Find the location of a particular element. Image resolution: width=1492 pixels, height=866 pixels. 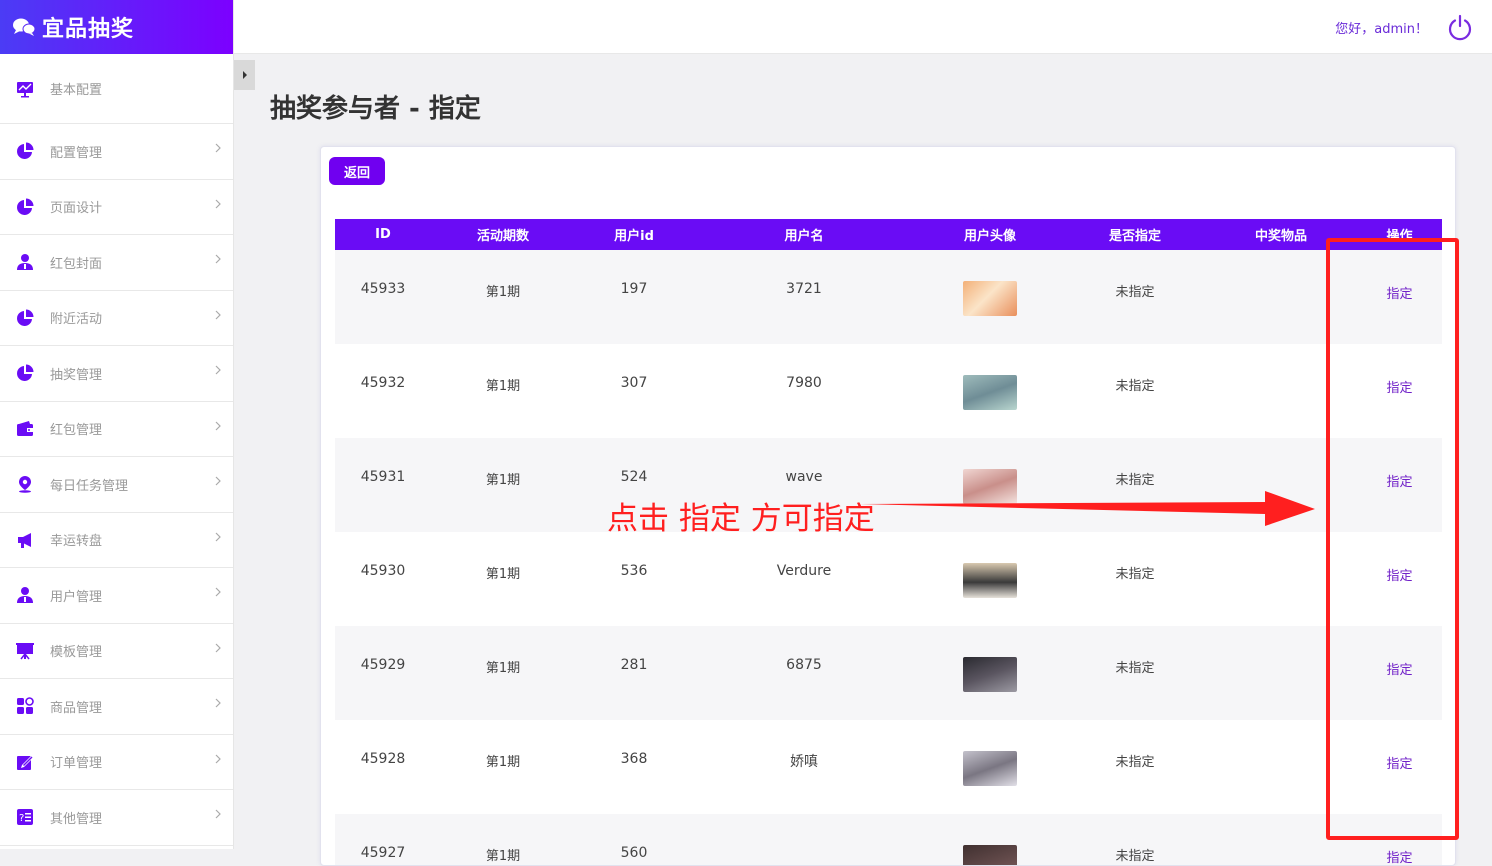

sidebar-item: 红包管理 is located at coordinates (116, 429).